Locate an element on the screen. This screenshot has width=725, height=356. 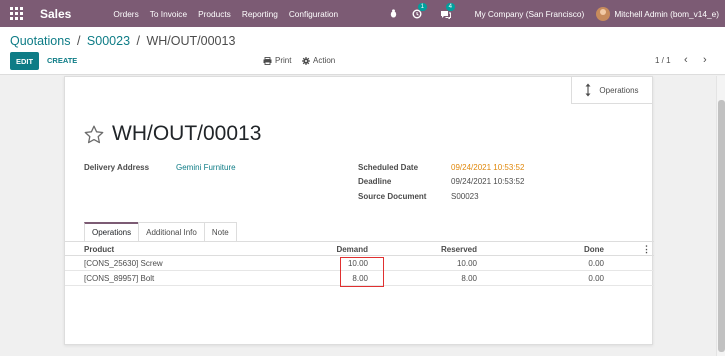
action-button: Action is located at coordinates (318, 60).